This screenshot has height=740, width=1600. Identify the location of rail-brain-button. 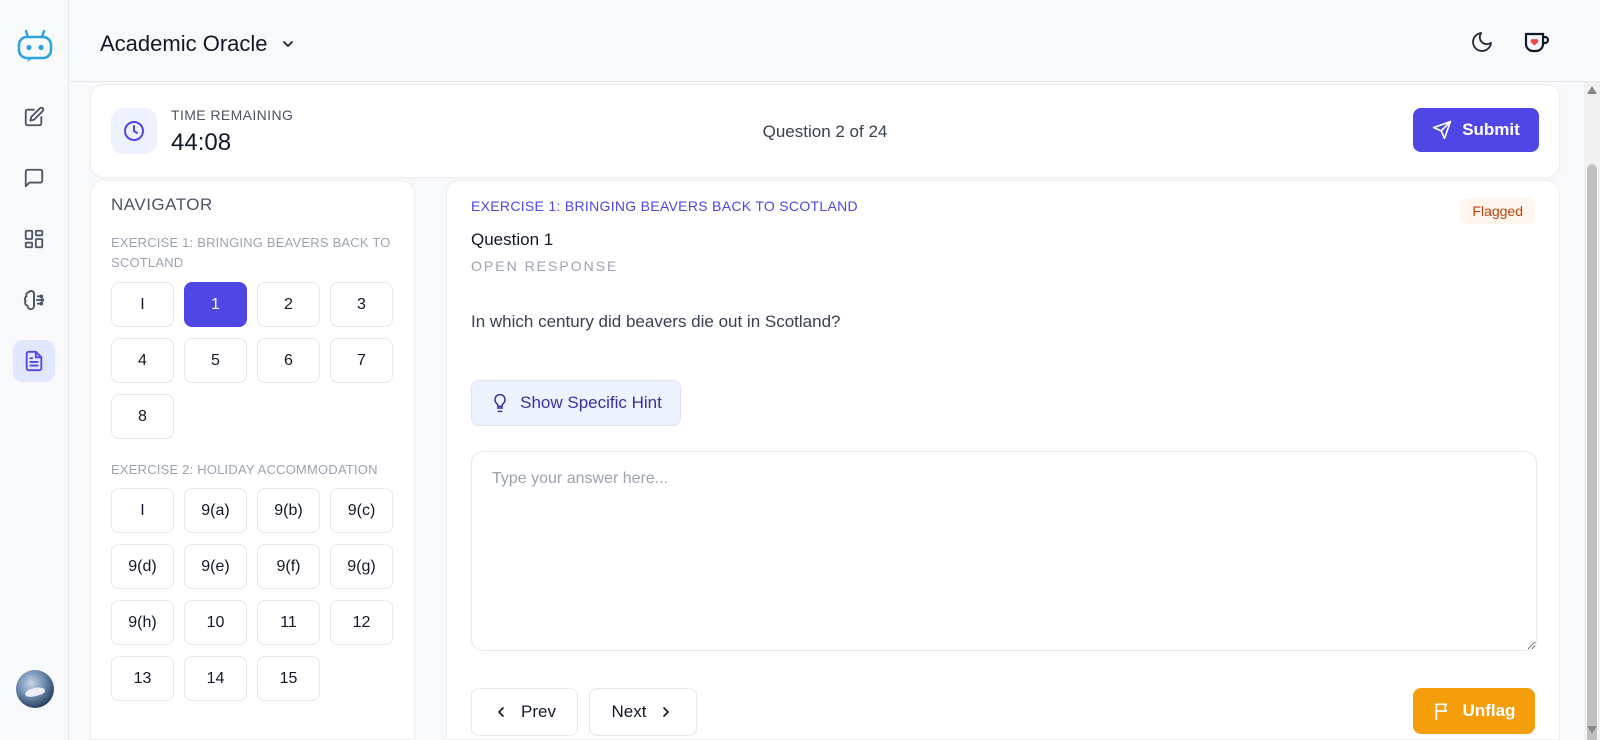
(34, 300).